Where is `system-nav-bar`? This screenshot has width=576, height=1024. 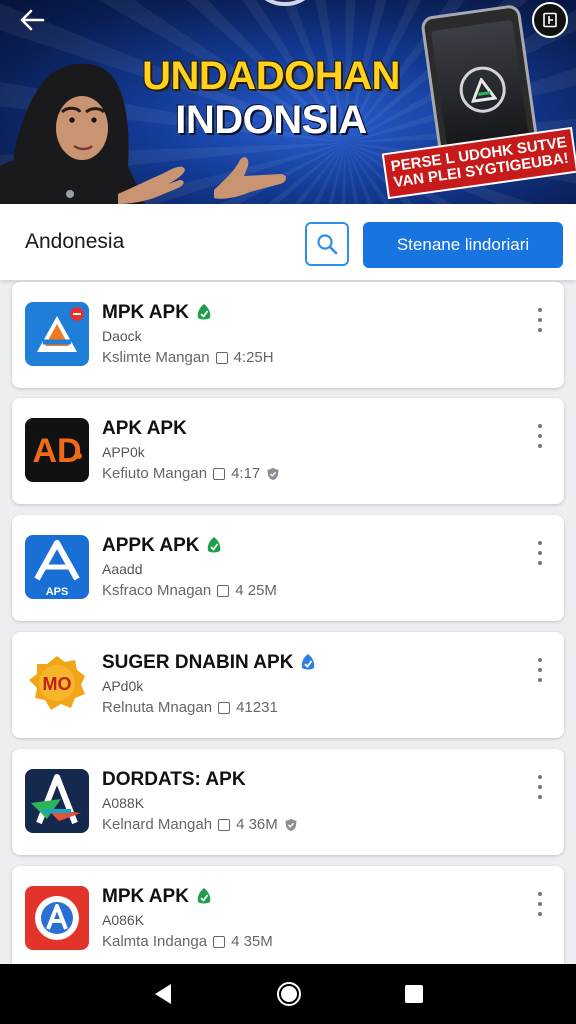
system-nav-bar is located at coordinates (288, 994).